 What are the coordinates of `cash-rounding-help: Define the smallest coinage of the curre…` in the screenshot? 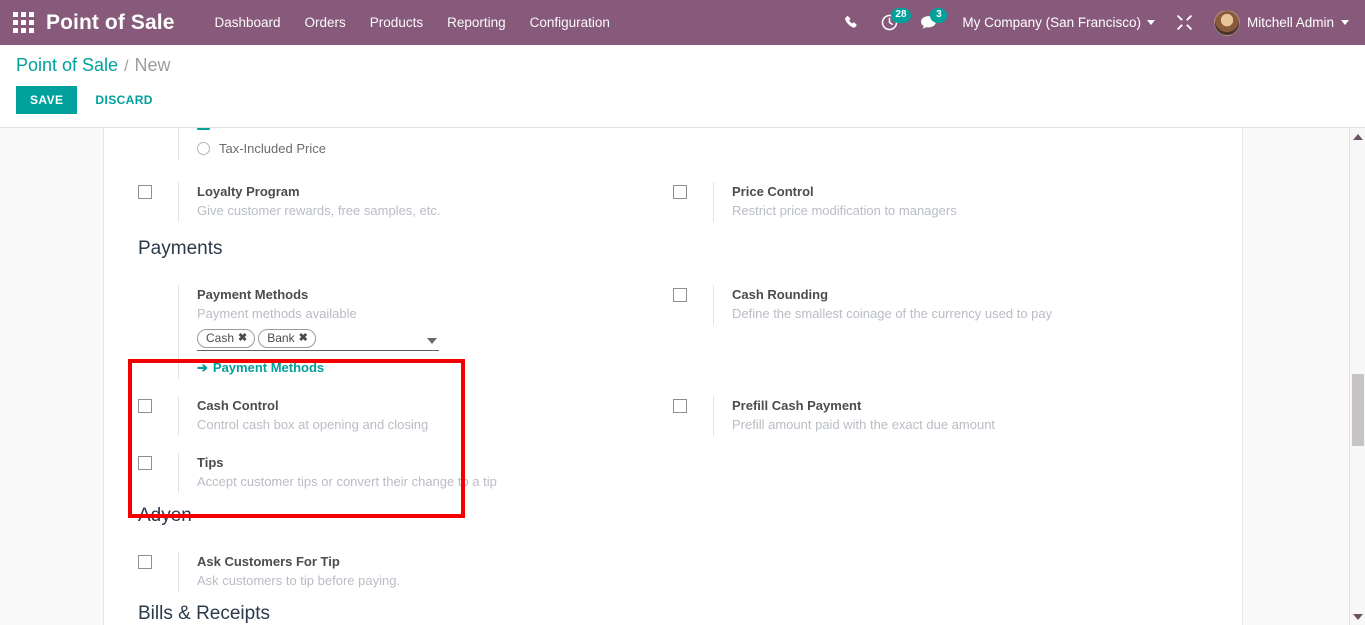 It's located at (892, 313).